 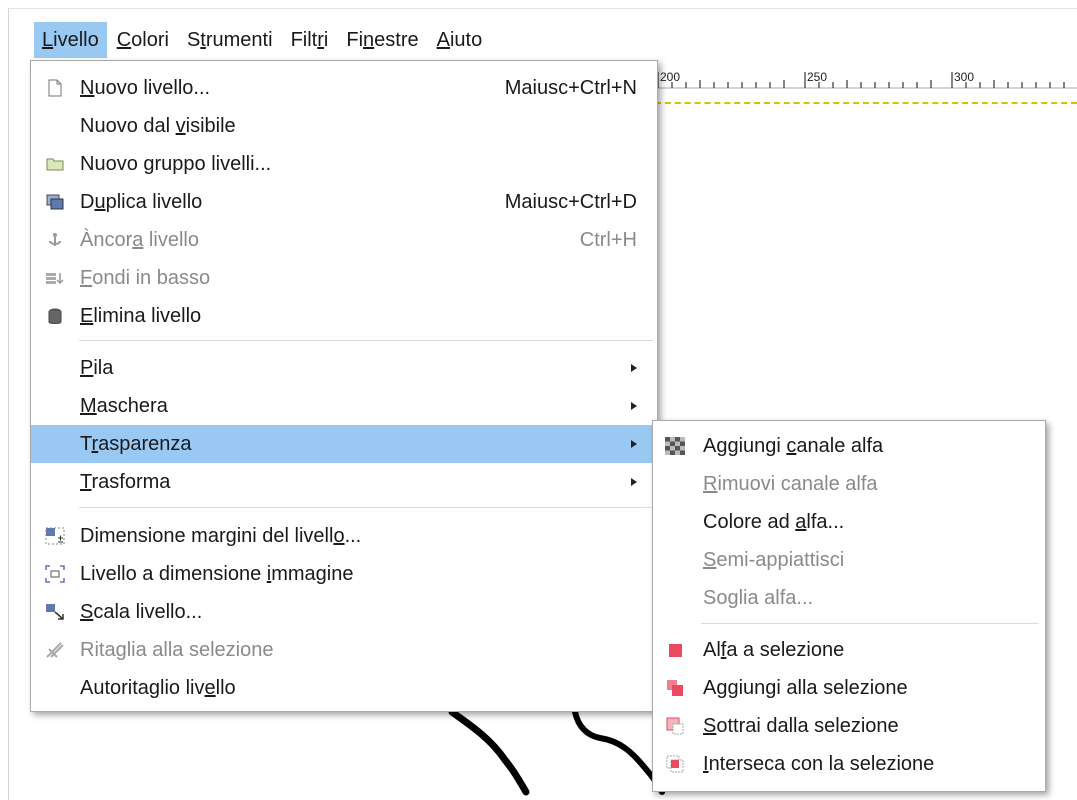 I want to click on add-selection-icon, so click(x=675, y=688).